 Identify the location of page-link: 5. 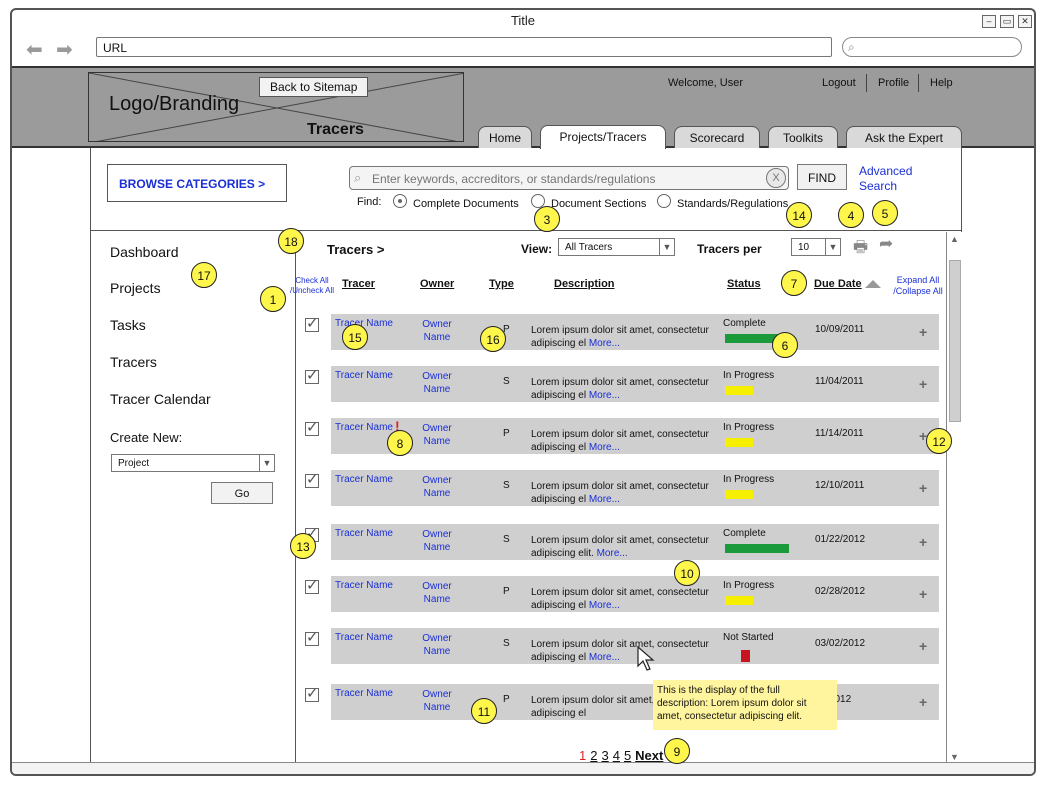
(627, 755).